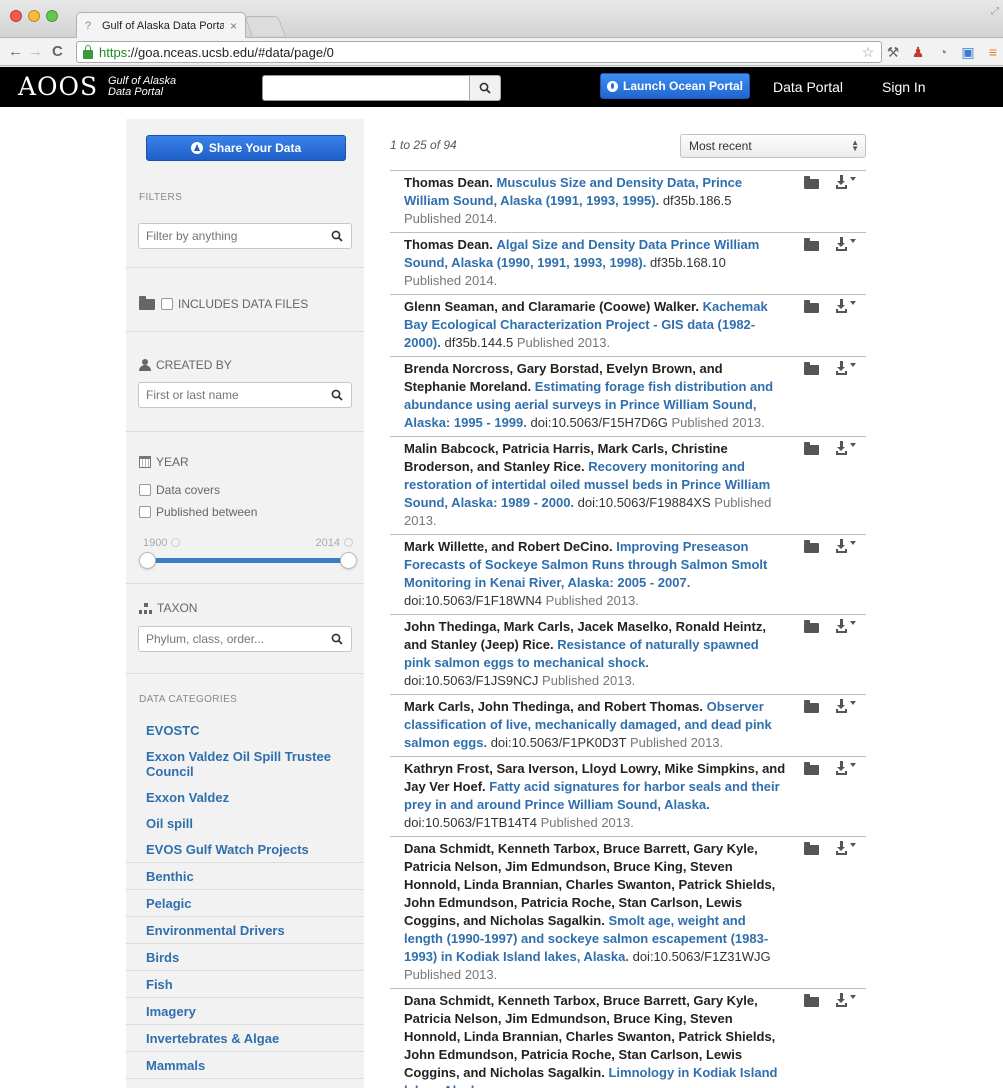 Image resolution: width=1003 pixels, height=1088 pixels. What do you see at coordinates (58, 87) in the screenshot?
I see `aoos-logo: AOOS` at bounding box center [58, 87].